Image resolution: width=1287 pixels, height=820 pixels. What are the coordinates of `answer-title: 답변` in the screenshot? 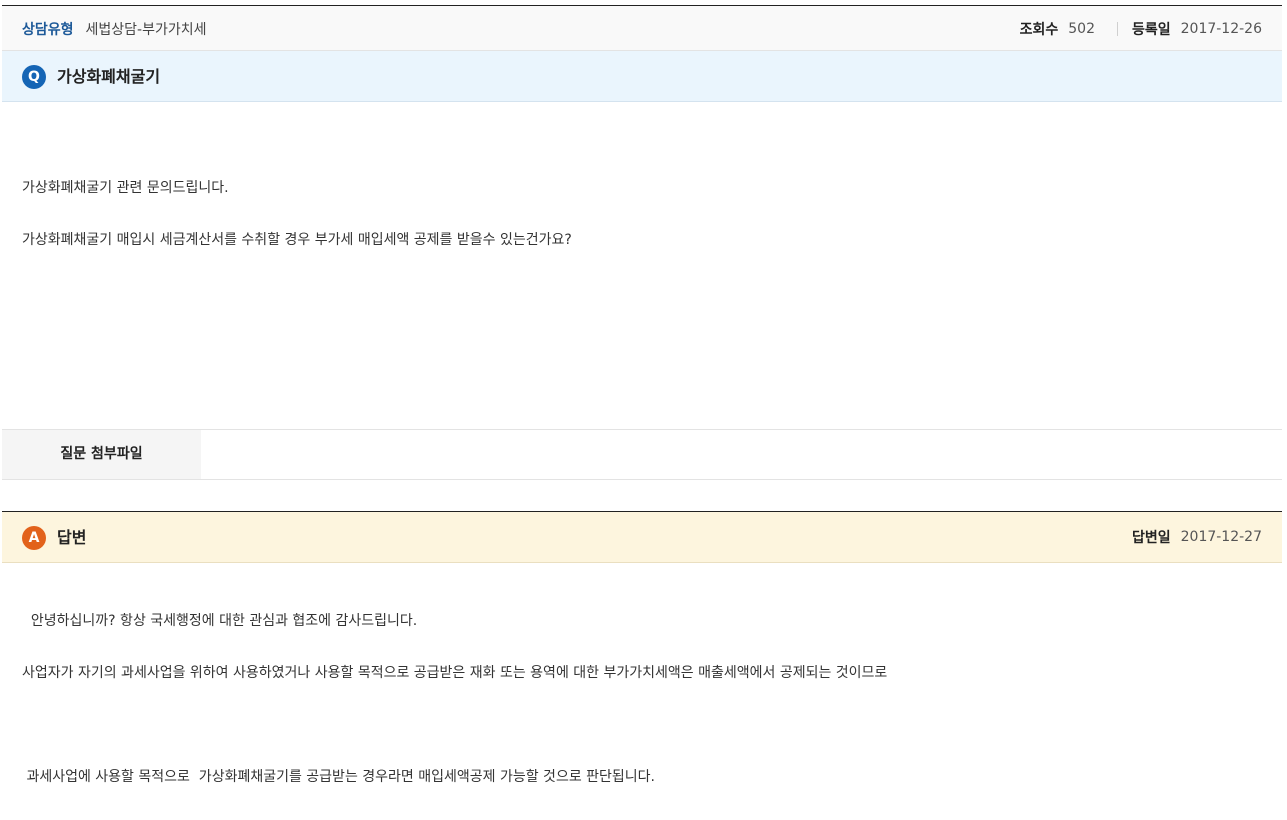 It's located at (72, 537).